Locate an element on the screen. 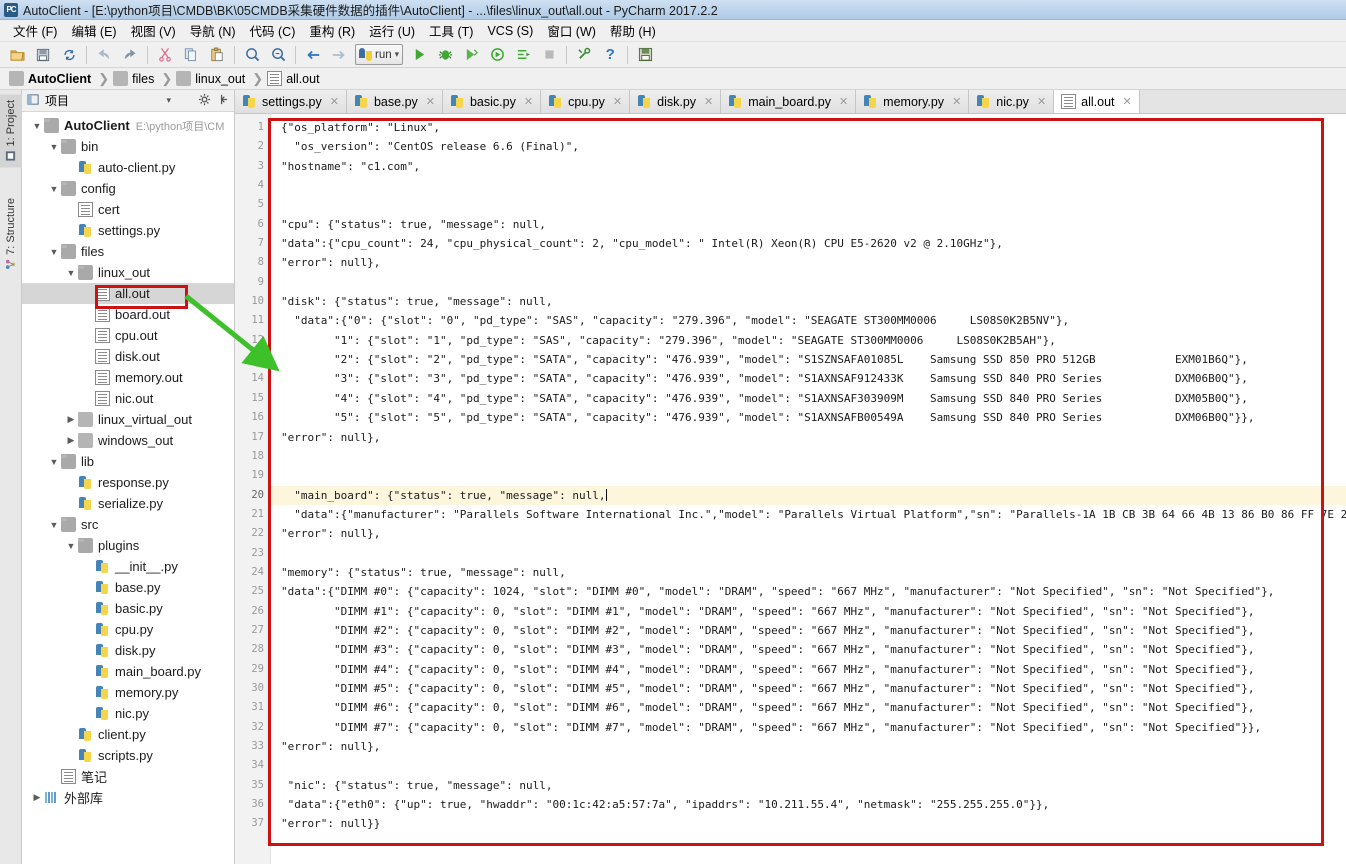 This screenshot has height=864, width=1346. menu-item-8: VCS (S) is located at coordinates (510, 31).